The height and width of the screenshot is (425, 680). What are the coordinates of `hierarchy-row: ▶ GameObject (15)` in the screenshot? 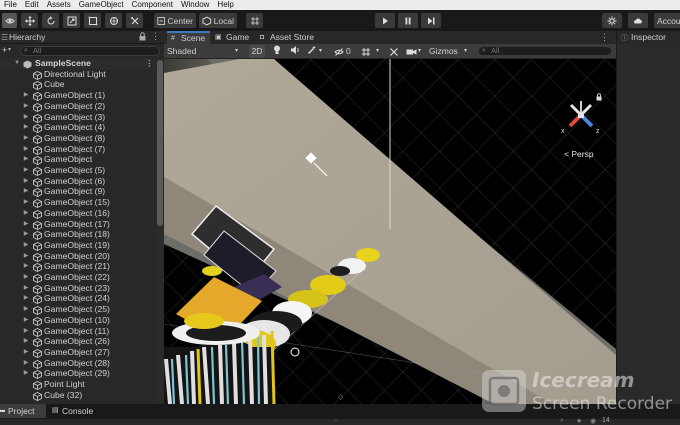 It's located at (78, 203).